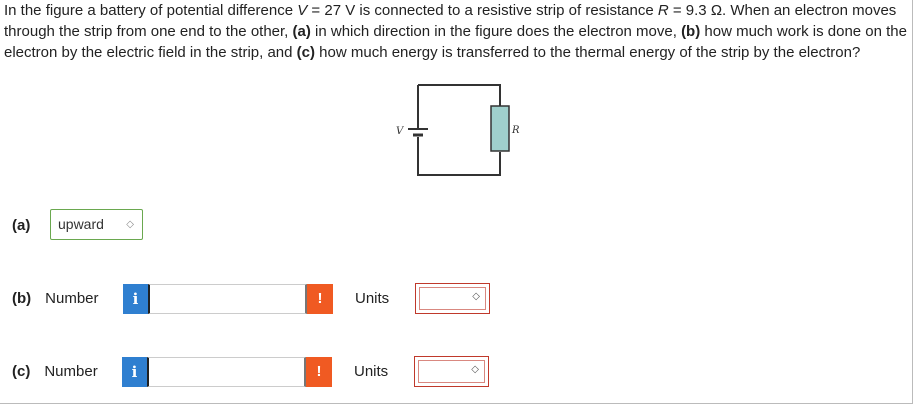 This screenshot has width=913, height=404. I want to click on part-c-units-label: Units, so click(371, 371).